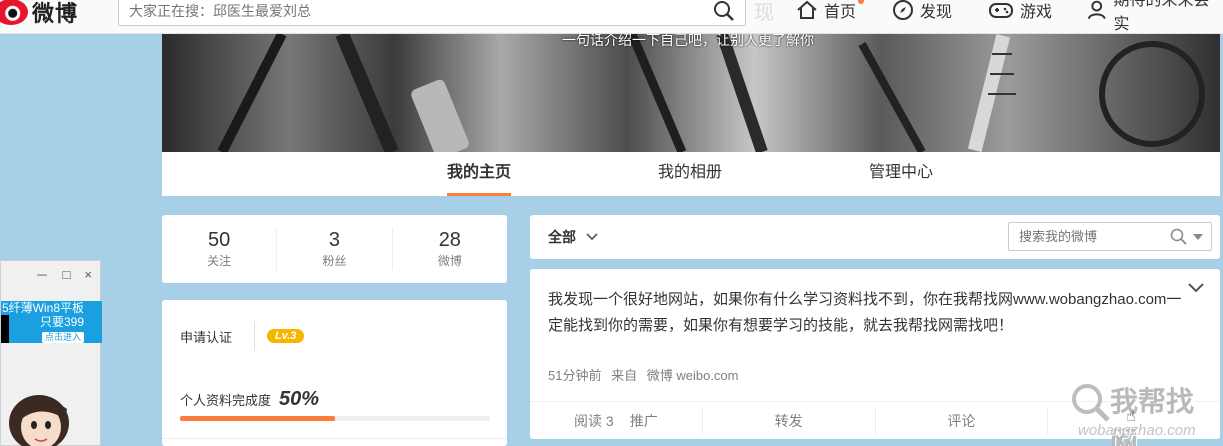 Image resolution: width=1223 pixels, height=446 pixels. Describe the element at coordinates (50, 274) in the screenshot. I see `popup-titlebar: － □ ×` at that location.